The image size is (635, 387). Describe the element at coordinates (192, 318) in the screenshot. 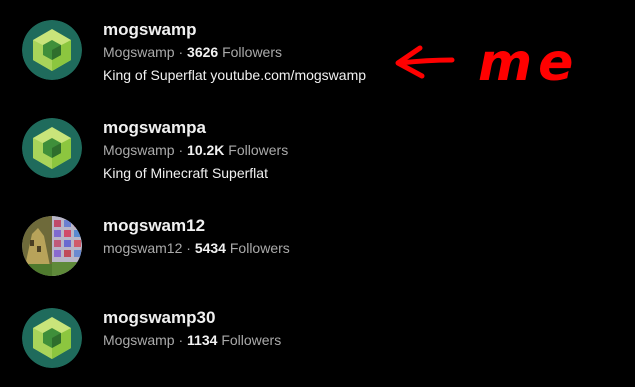

I see `channel-name: mogswamp30` at that location.